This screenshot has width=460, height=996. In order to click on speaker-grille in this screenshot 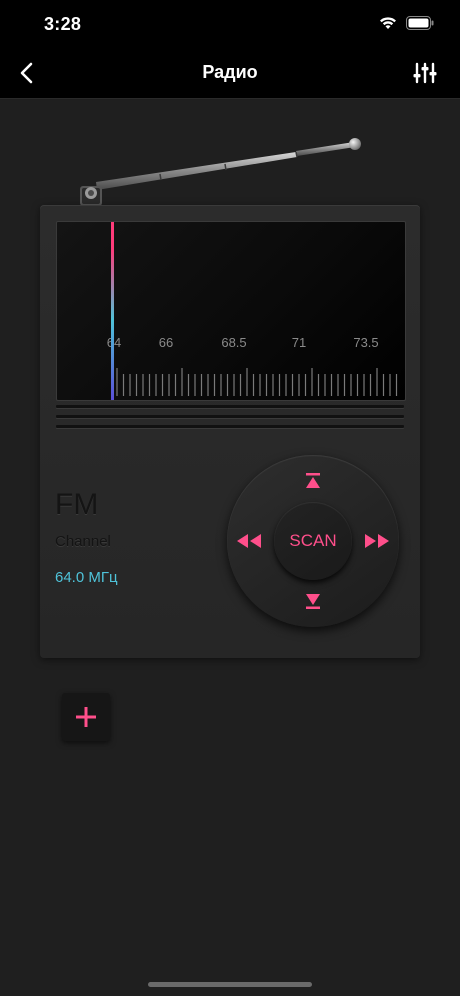, I will do `click(230, 422)`.